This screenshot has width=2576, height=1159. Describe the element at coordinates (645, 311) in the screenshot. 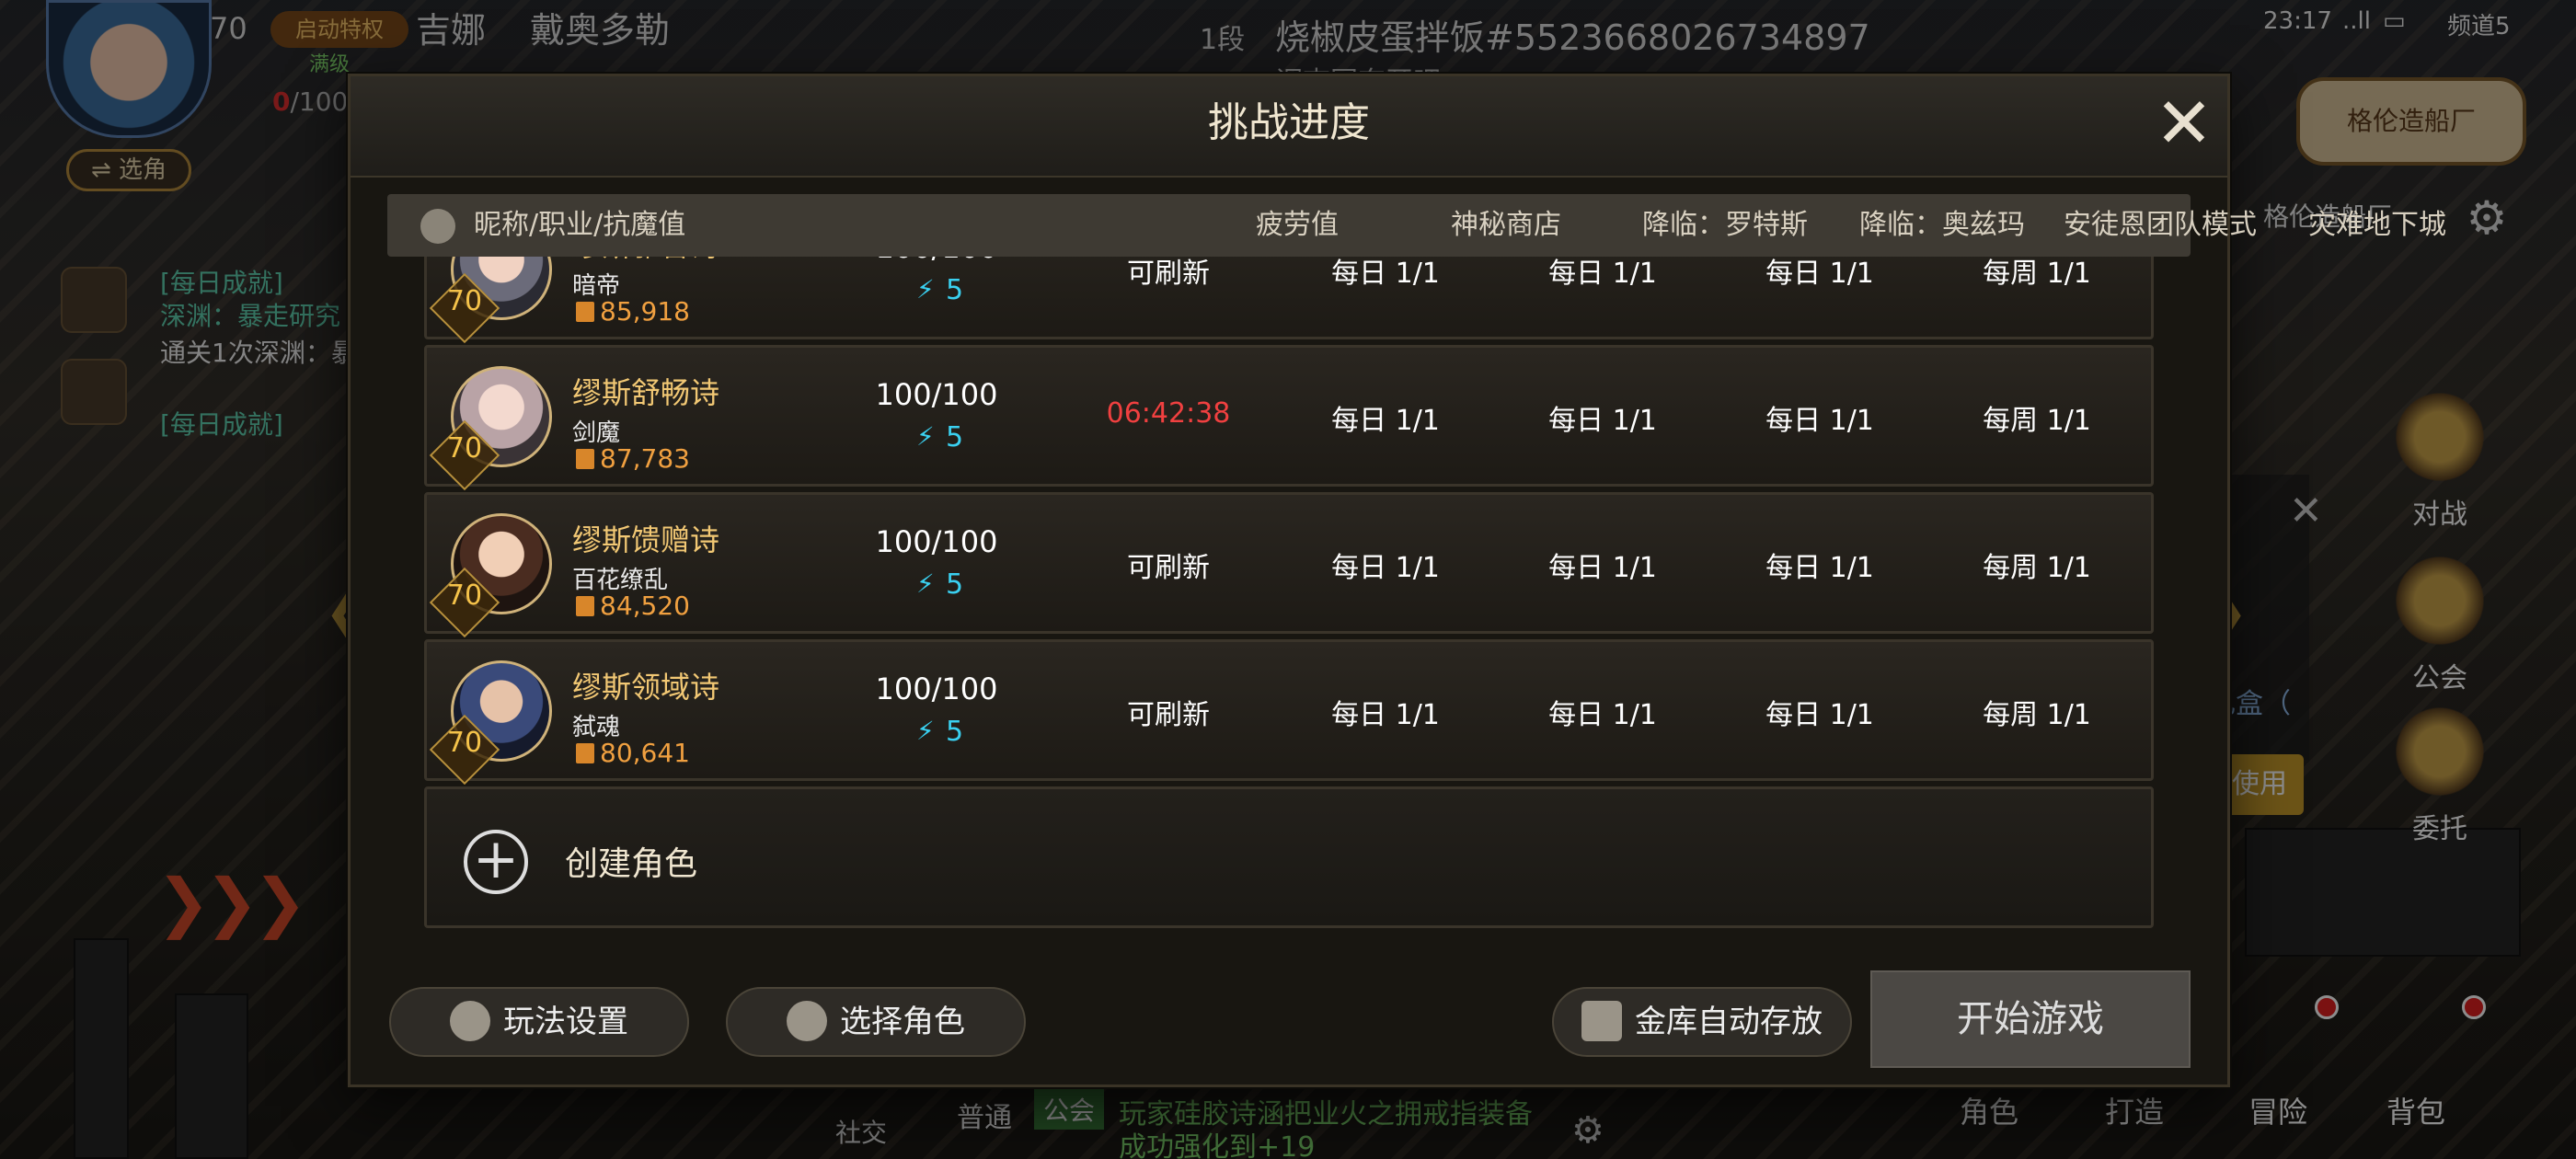

I see `anti-magic-value: 85,918` at that location.